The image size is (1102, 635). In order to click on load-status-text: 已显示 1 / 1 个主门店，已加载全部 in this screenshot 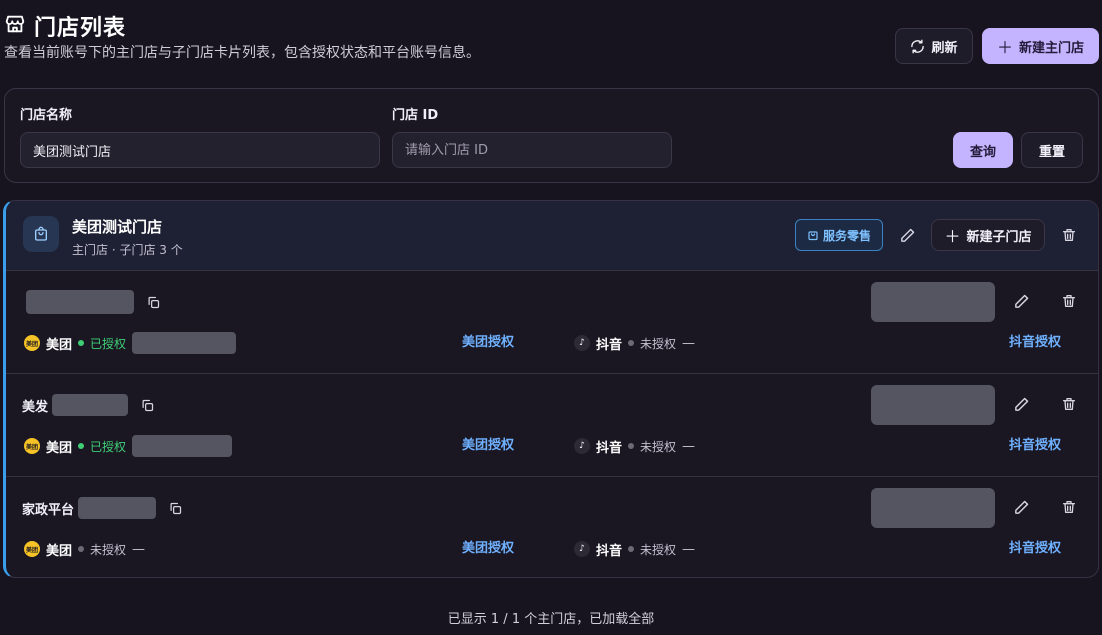, I will do `click(551, 619)`.